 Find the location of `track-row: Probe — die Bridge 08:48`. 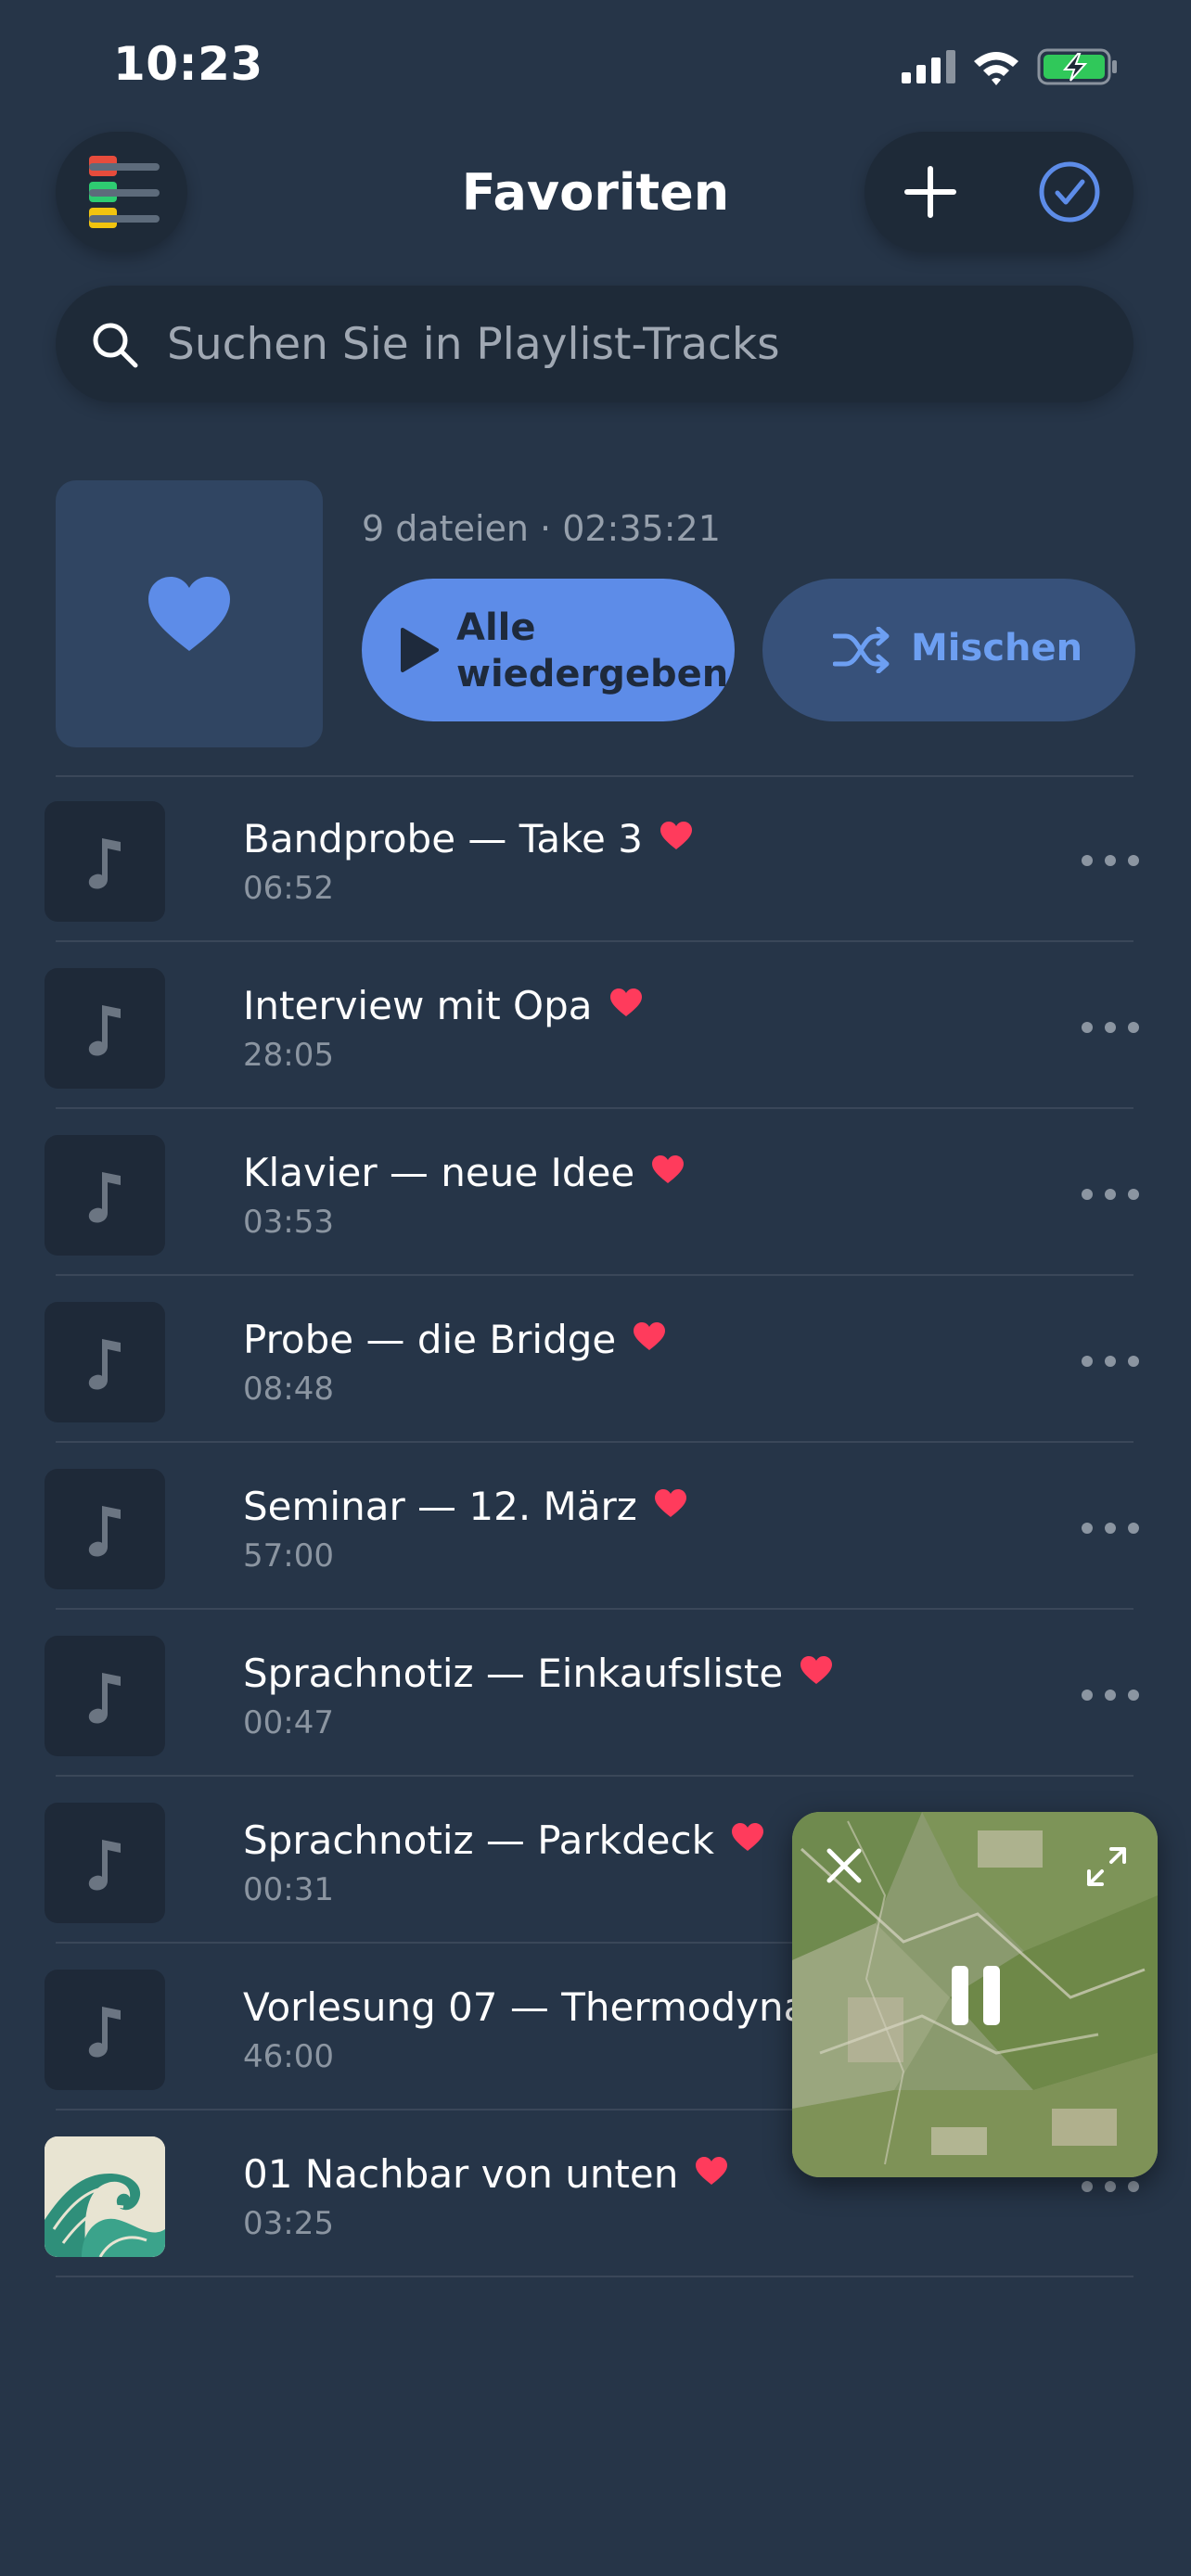

track-row: Probe — die Bridge 08:48 is located at coordinates (595, 1361).